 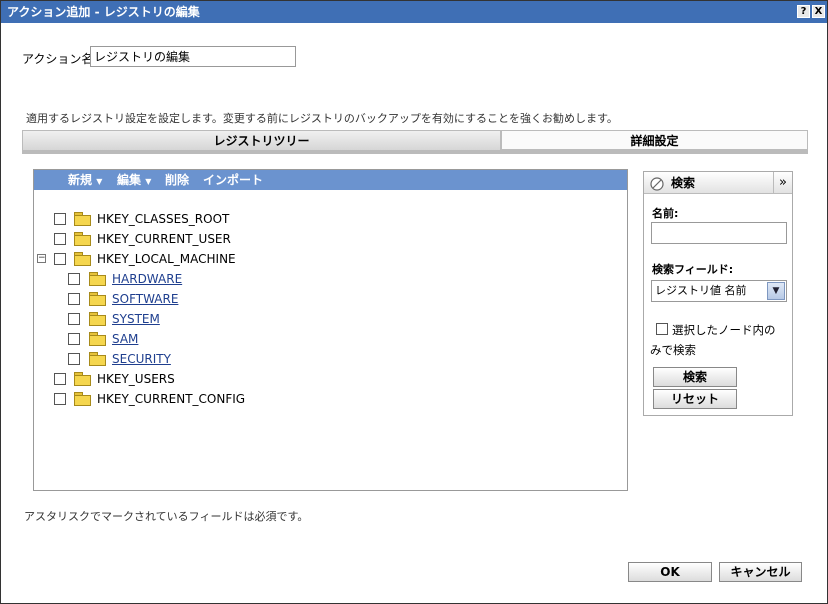 What do you see at coordinates (177, 180) in the screenshot?
I see `delete-button: 削除` at bounding box center [177, 180].